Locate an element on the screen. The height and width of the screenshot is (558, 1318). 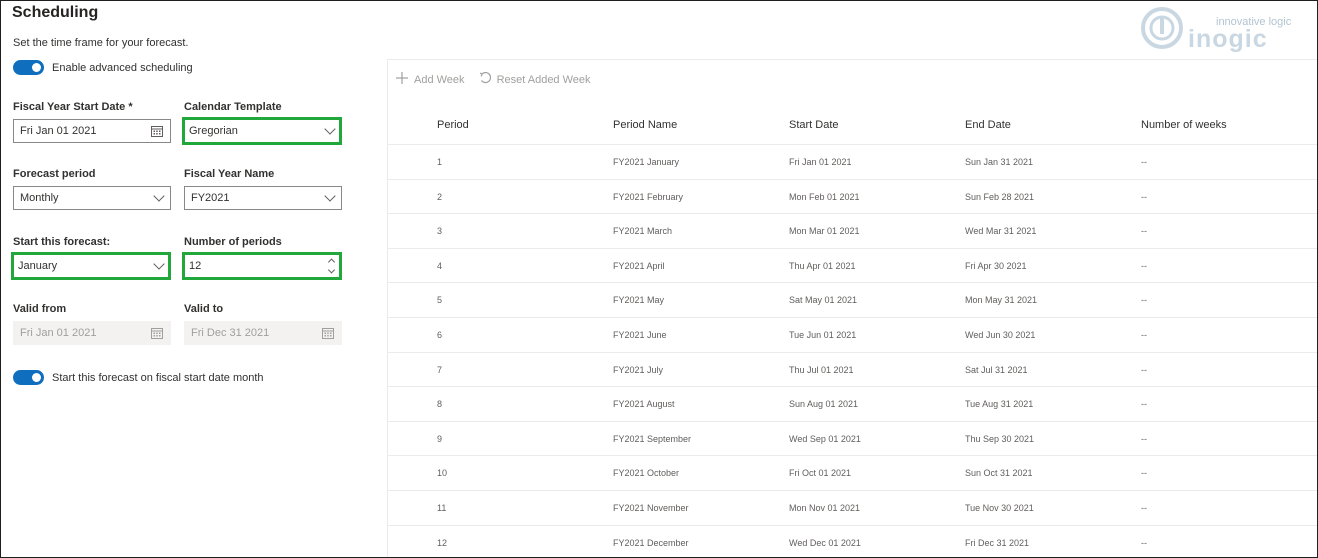
grid-toolbar: Add Week Reset Added Week is located at coordinates (493, 79).